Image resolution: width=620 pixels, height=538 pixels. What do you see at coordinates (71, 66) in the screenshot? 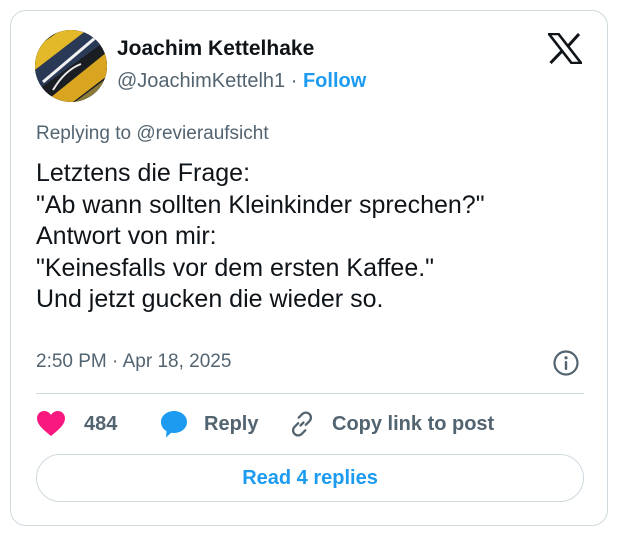
I see `avatar` at bounding box center [71, 66].